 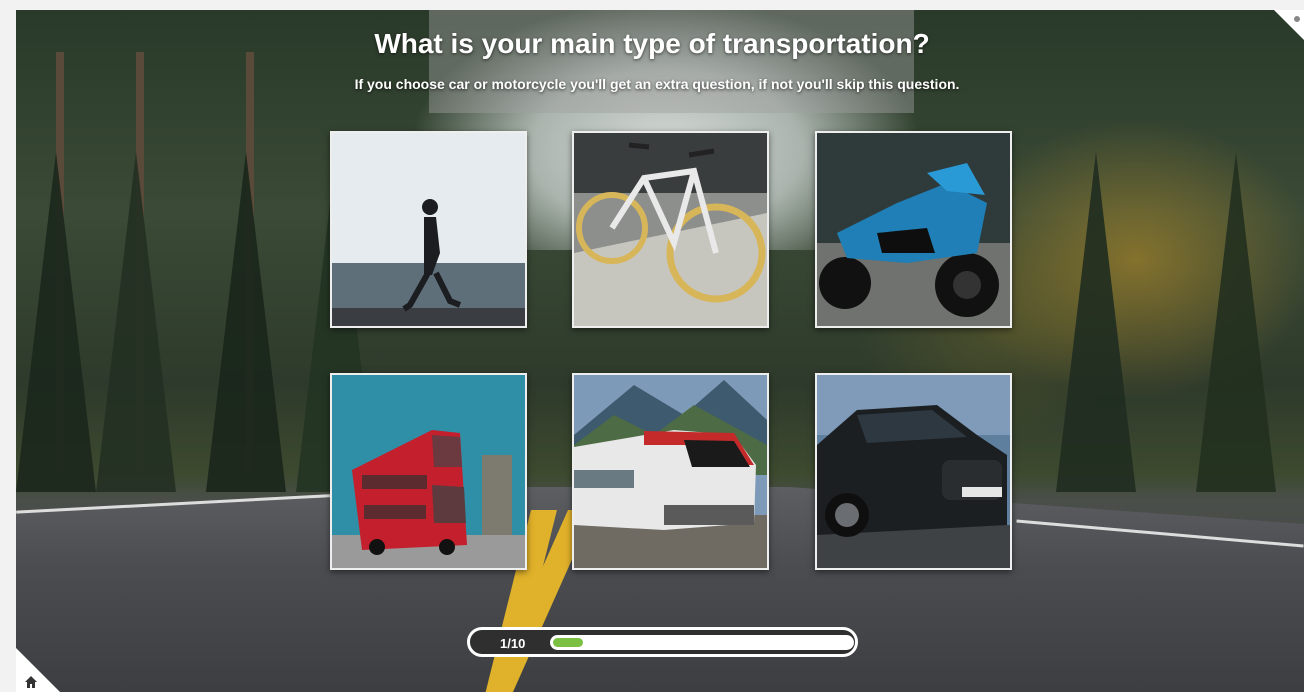 I want to click on person-walking-icon, so click(x=428, y=229).